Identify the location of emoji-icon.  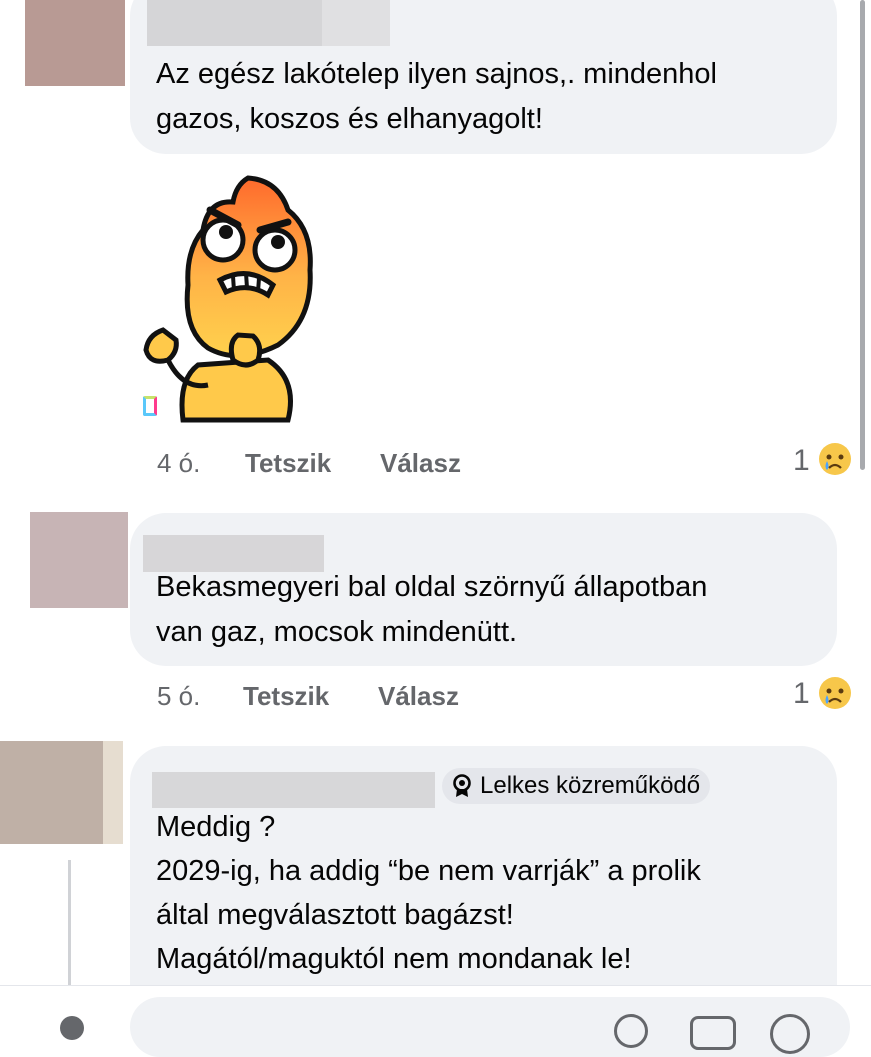
(790, 1034).